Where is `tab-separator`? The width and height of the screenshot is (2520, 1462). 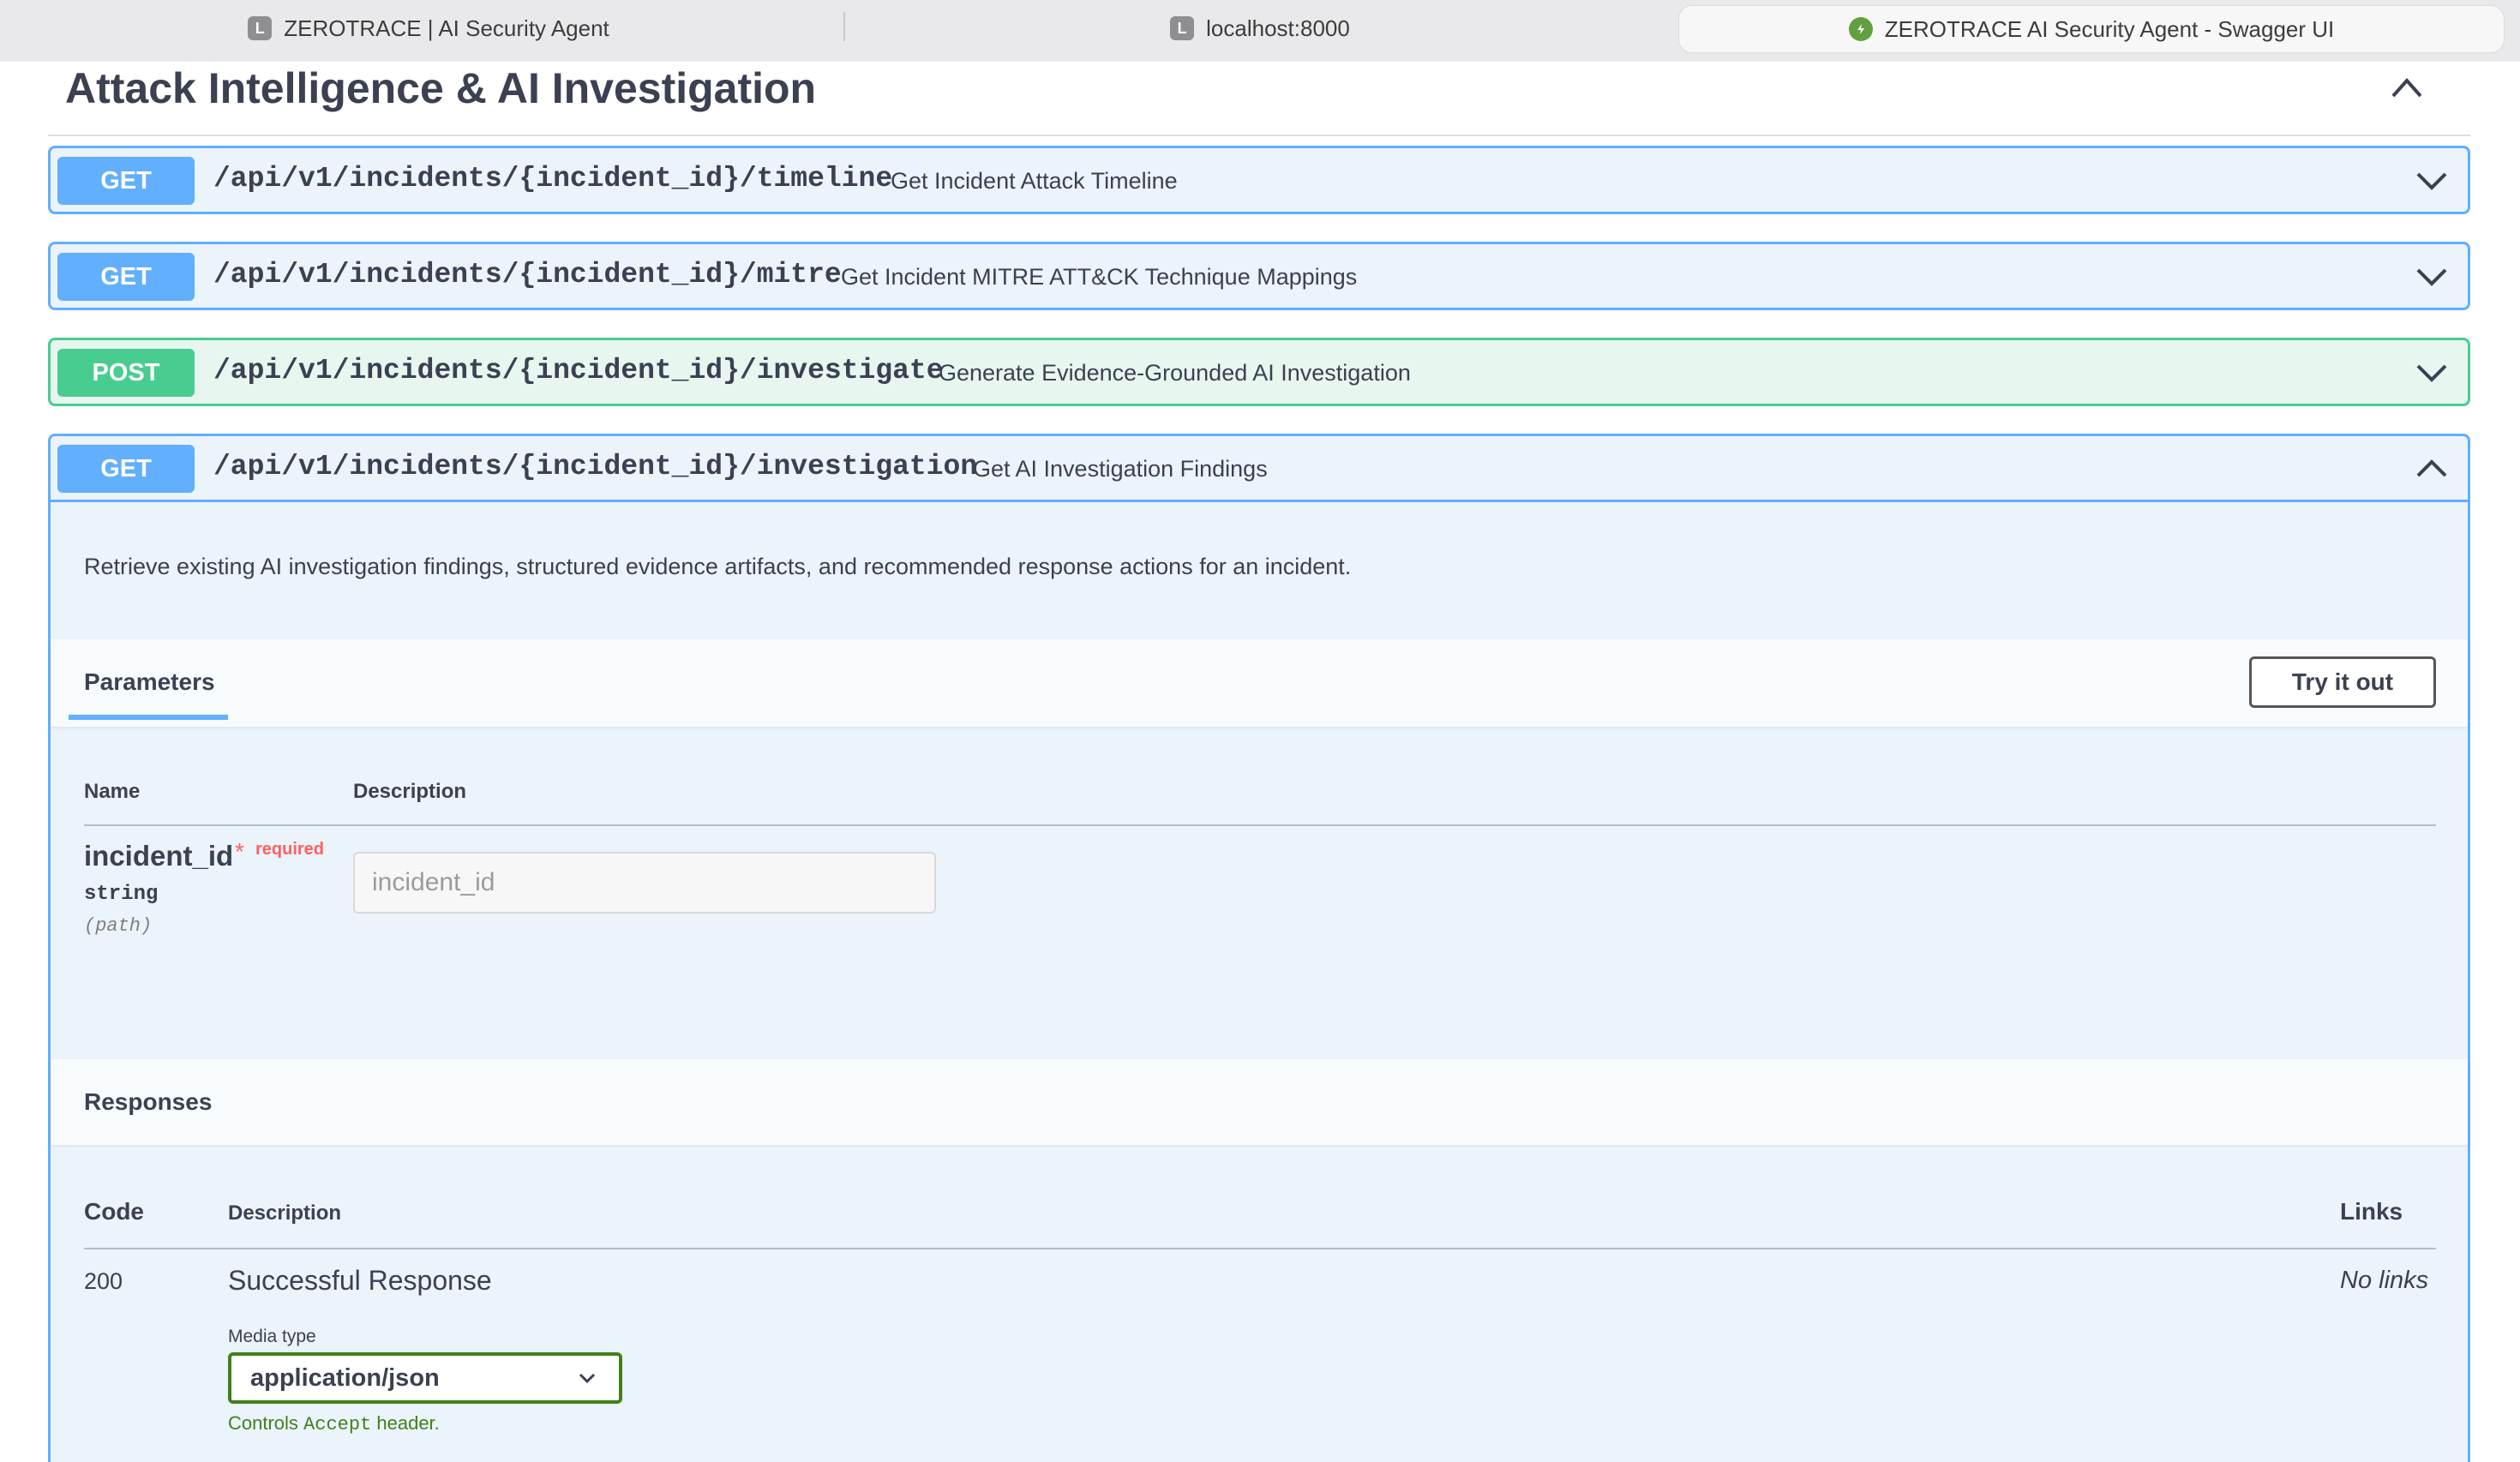 tab-separator is located at coordinates (844, 26).